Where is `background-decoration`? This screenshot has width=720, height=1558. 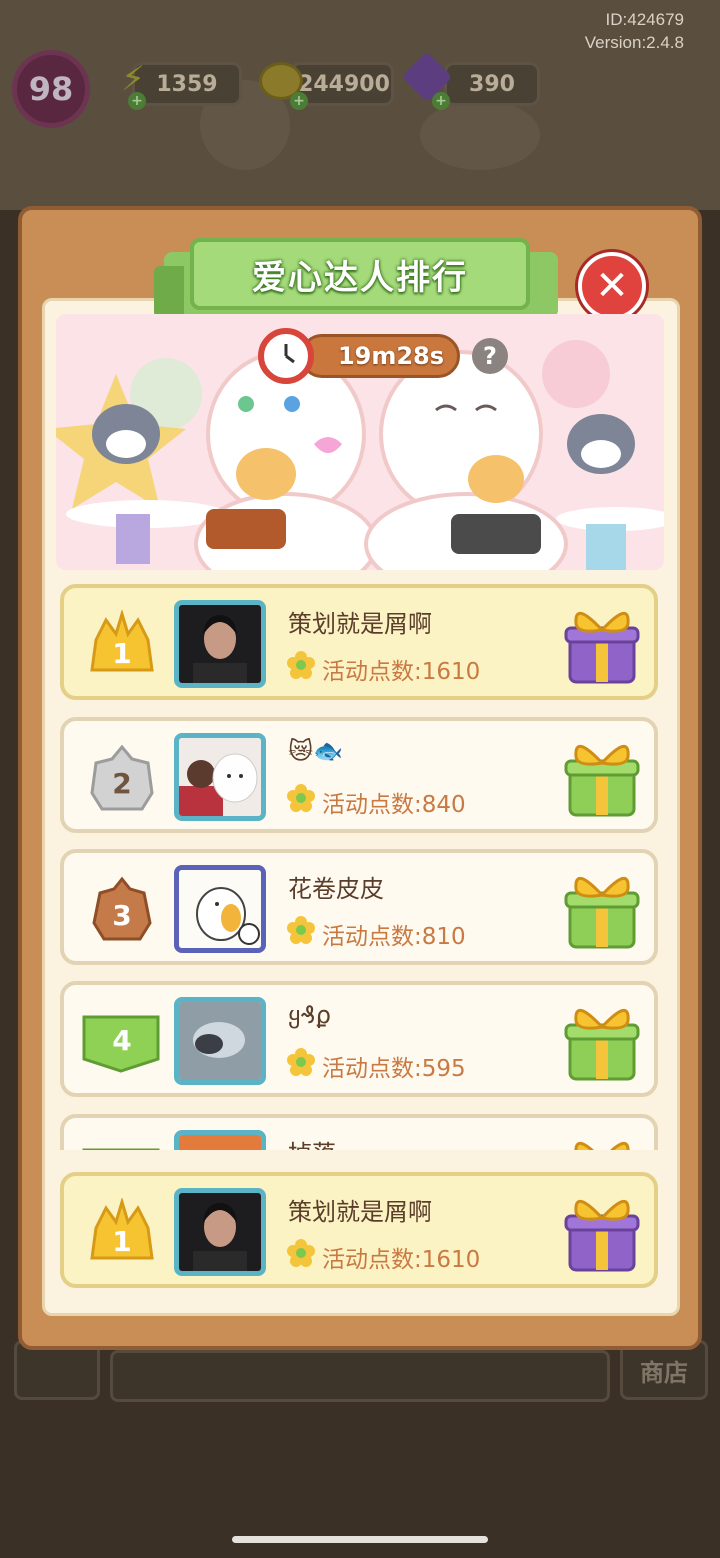 background-decoration is located at coordinates (480, 135).